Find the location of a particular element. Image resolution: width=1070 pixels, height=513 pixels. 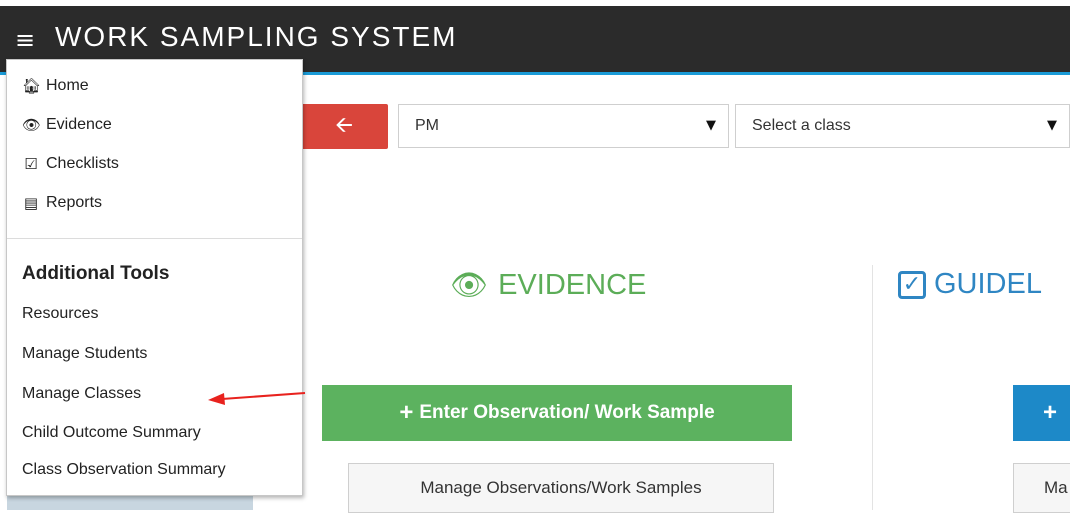

annotation-arrow is located at coordinates (257, 398).